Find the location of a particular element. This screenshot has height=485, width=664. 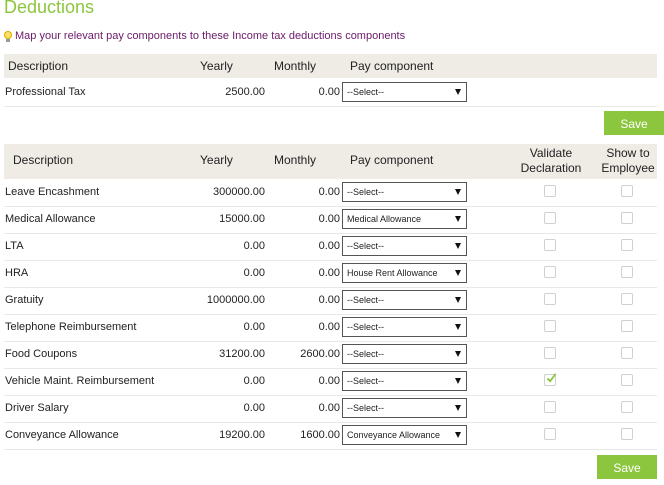

row-description: Medical Allowance is located at coordinates (50, 219).